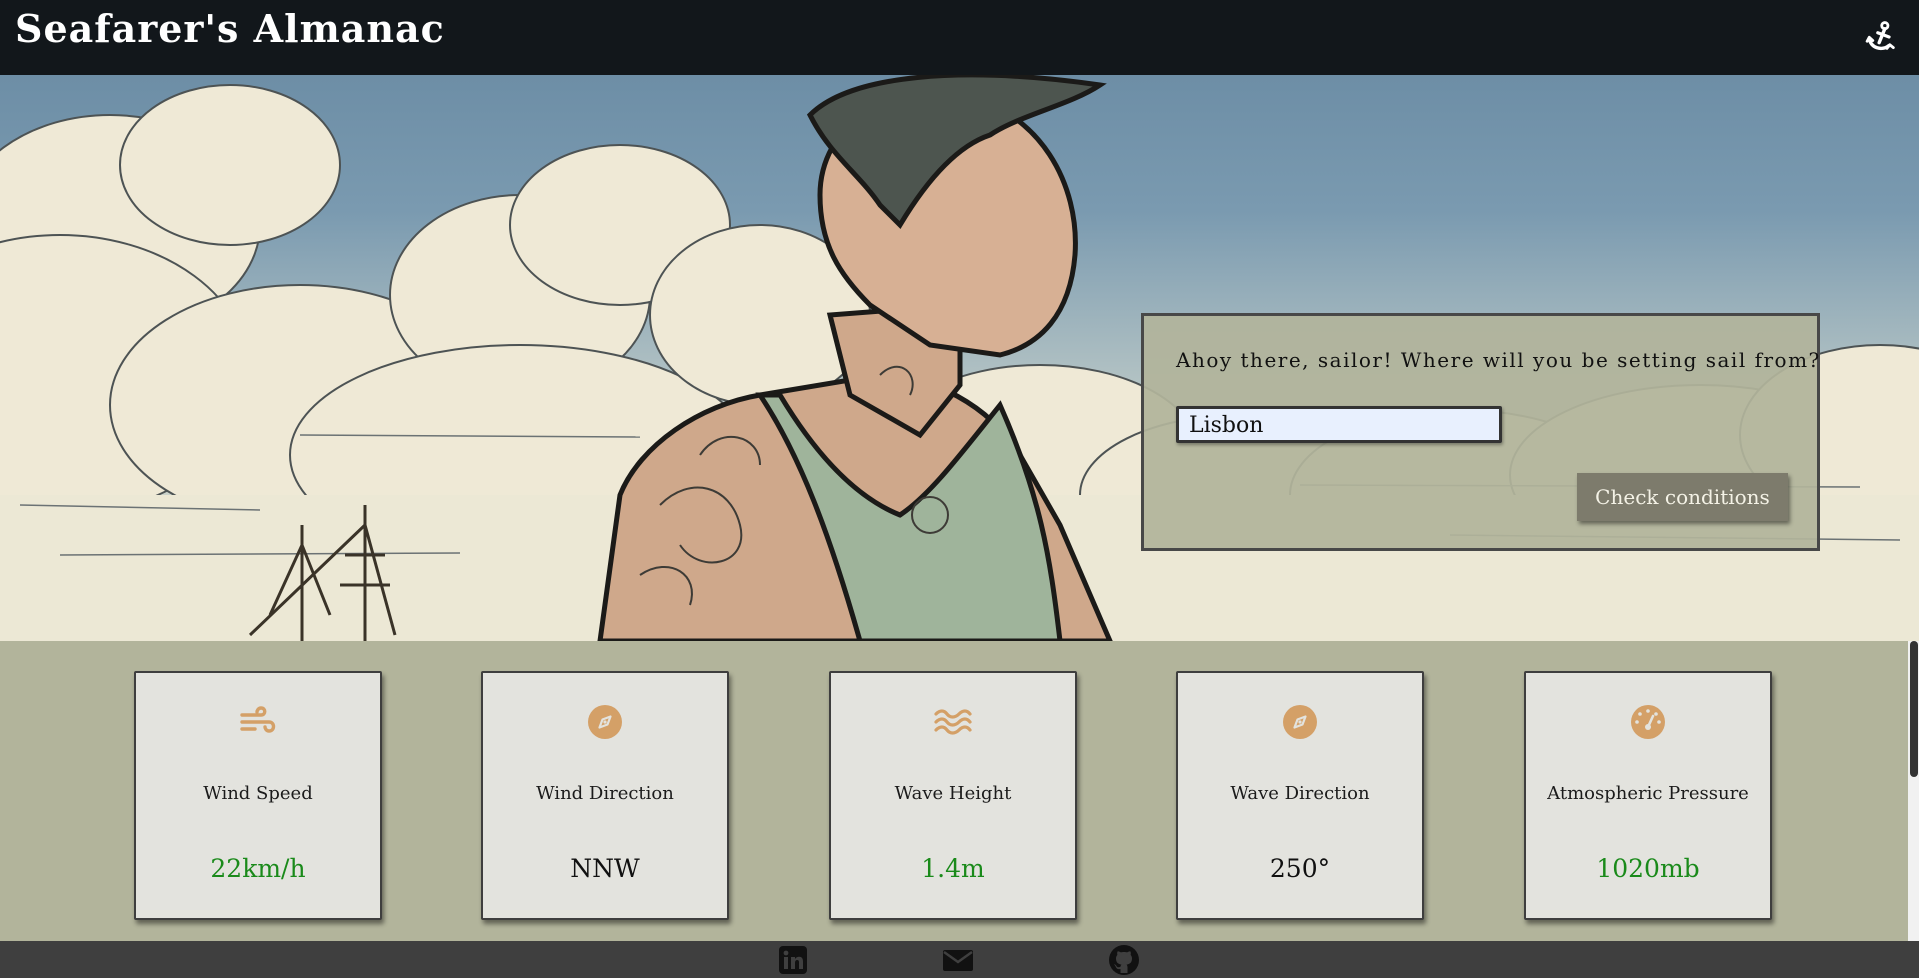  I want to click on metric-value: 22km/h, so click(258, 868).